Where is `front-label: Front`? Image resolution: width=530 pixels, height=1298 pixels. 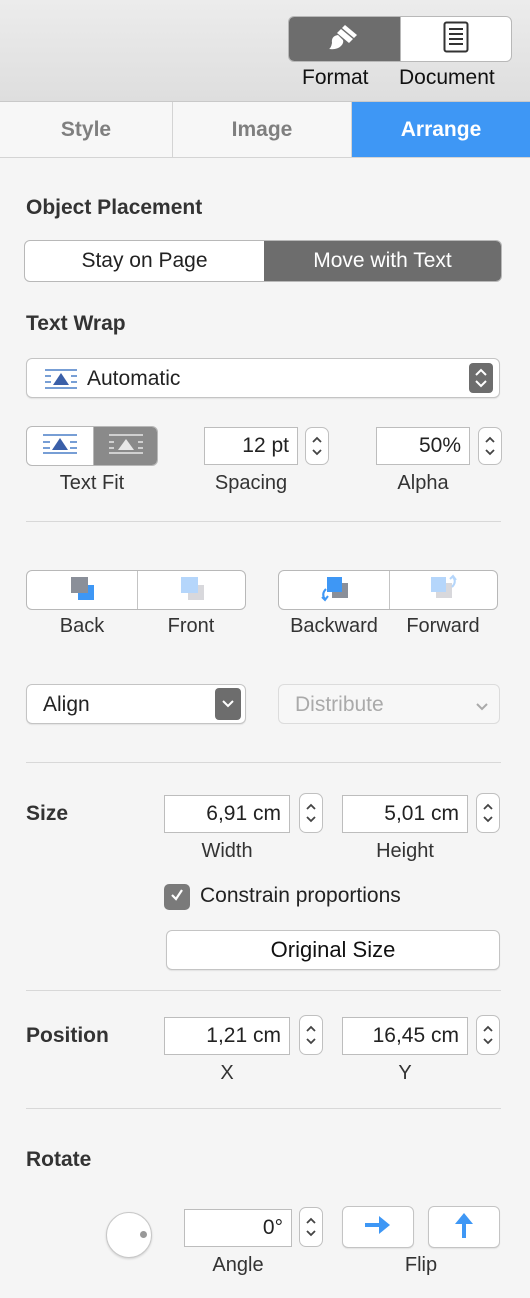 front-label: Front is located at coordinates (191, 626).